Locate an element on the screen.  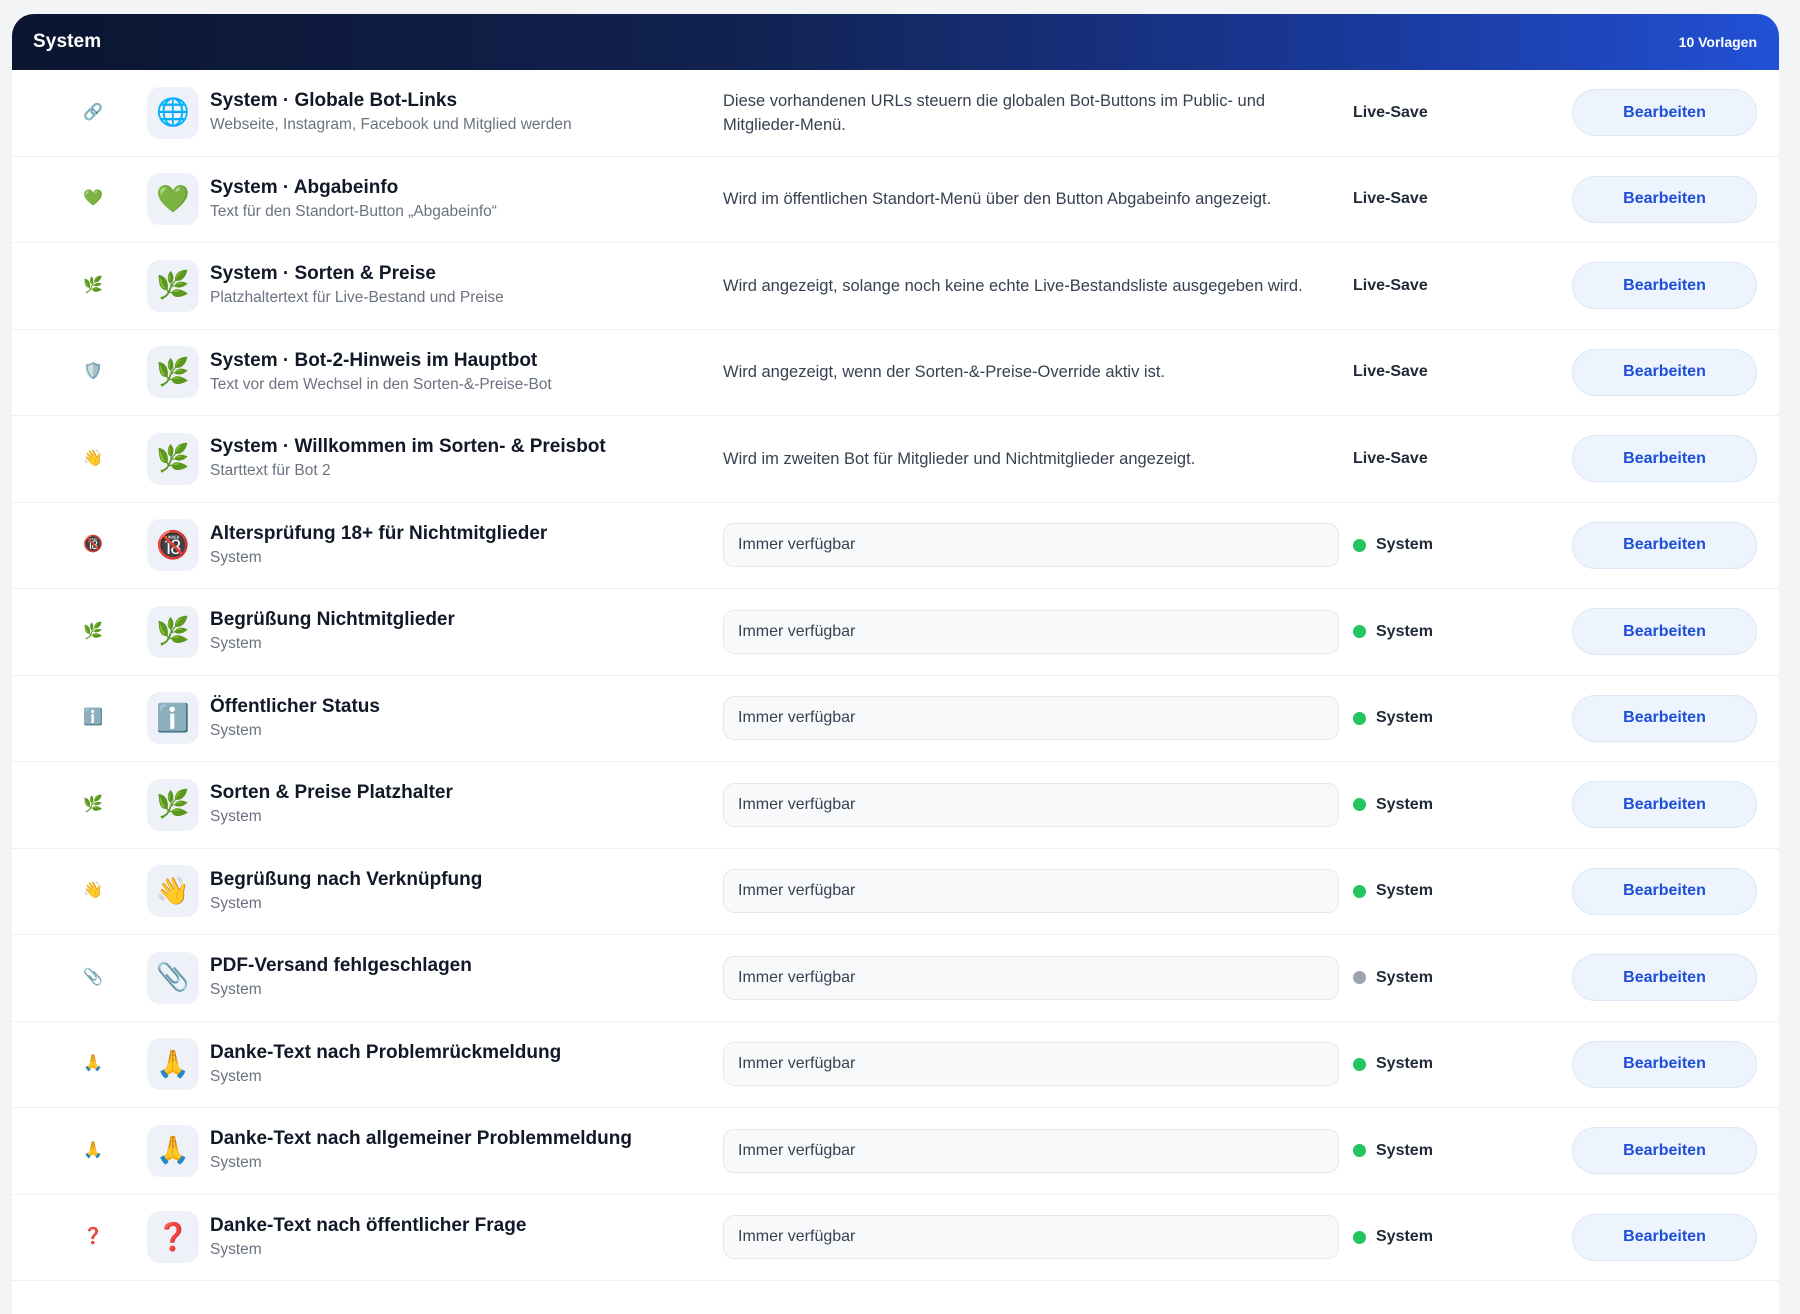
paperclip-icon: 📎 is located at coordinates (173, 977).